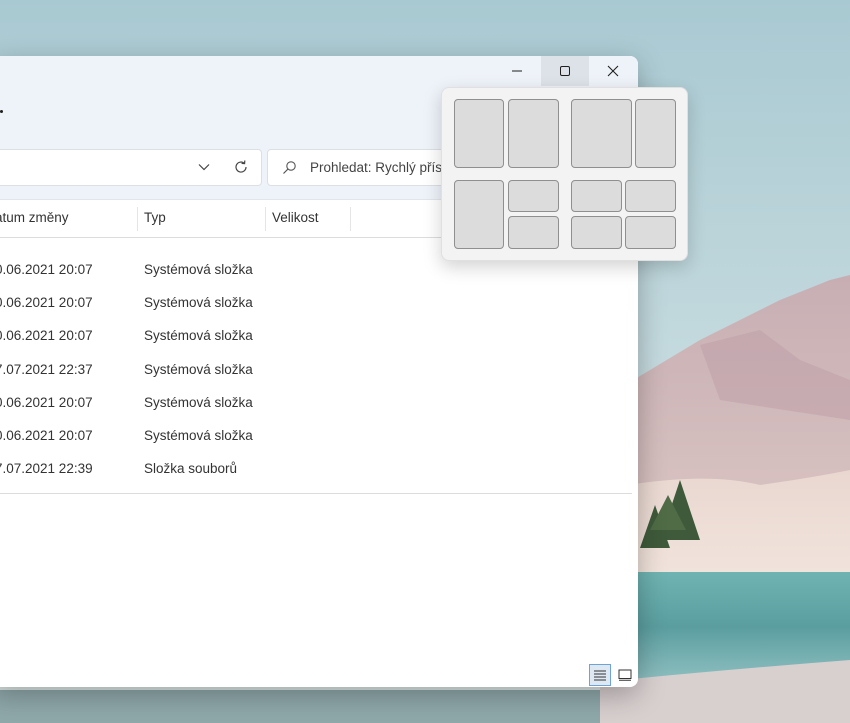  Describe the element at coordinates (241, 167) in the screenshot. I see `refresh-icon` at that location.